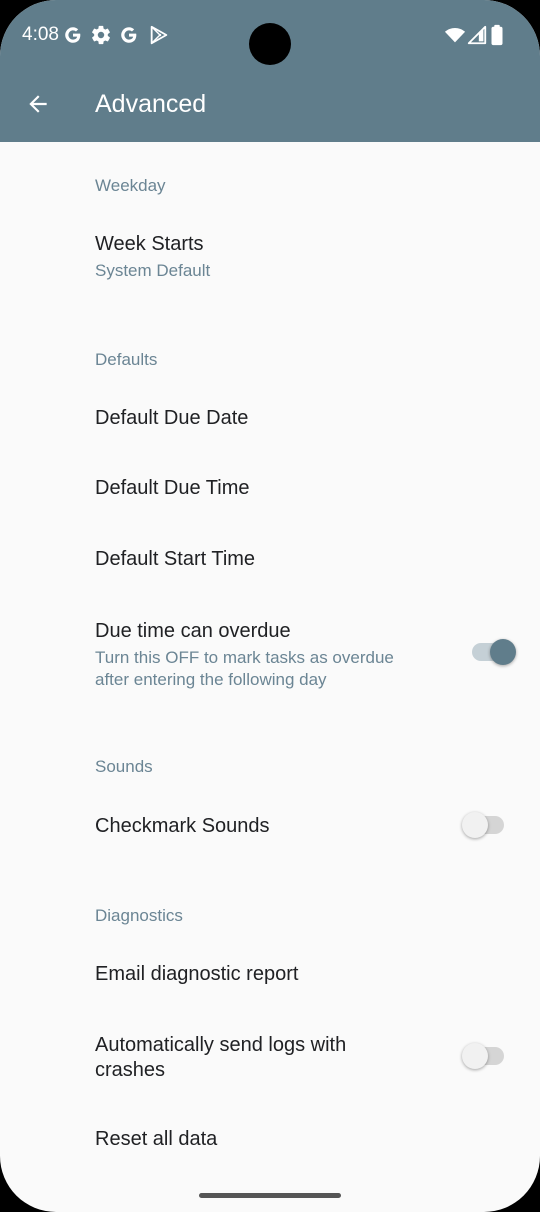  I want to click on checkmark-sounds-toggle, so click(485, 825).